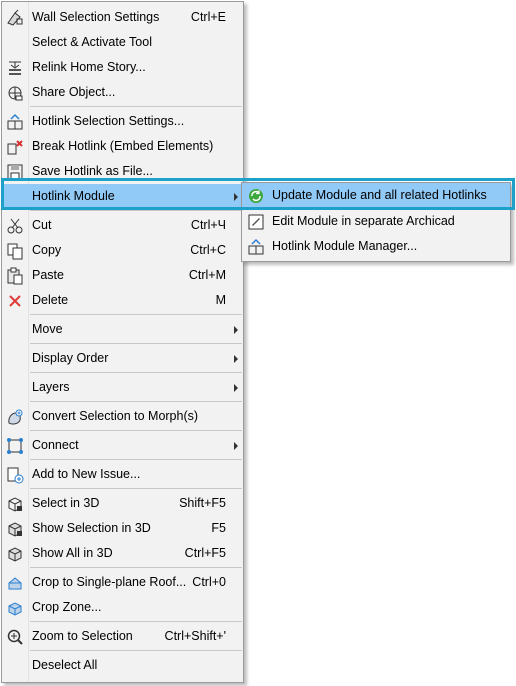 The width and height of the screenshot is (516, 686). I want to click on scissors-icon, so click(15, 226).